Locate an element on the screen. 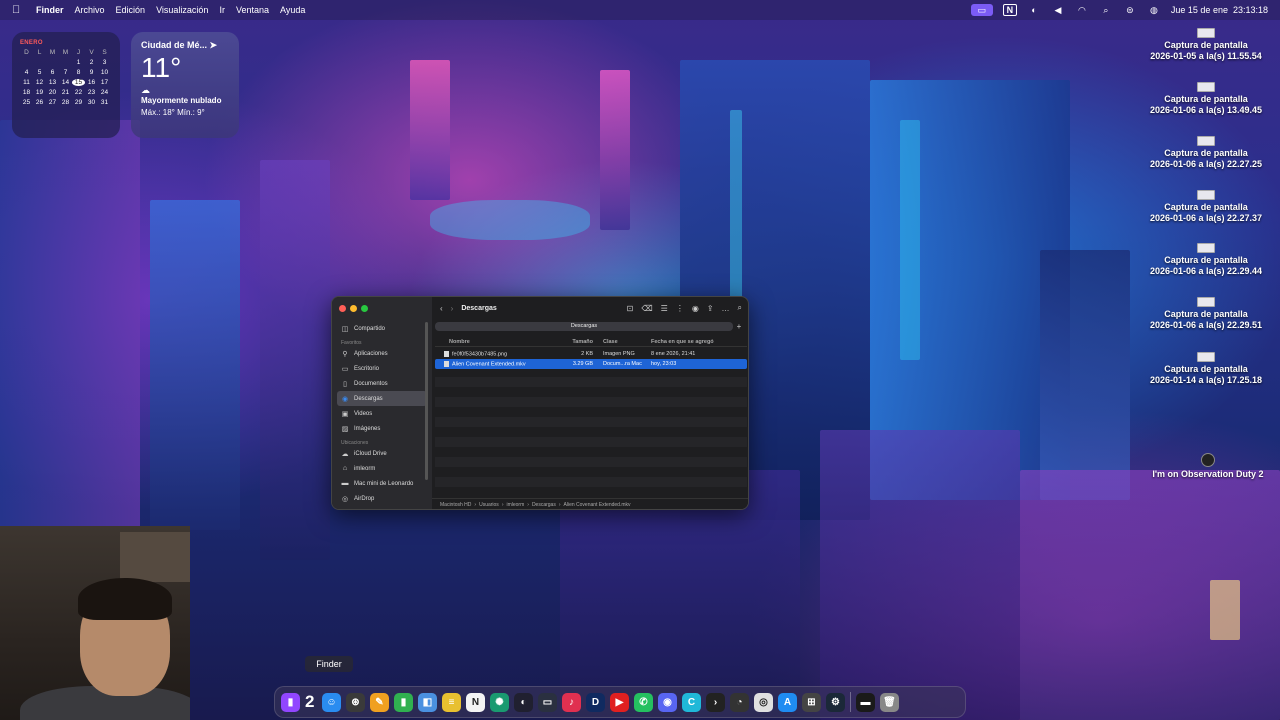  menu-app-name: Finder is located at coordinates (50, 10).